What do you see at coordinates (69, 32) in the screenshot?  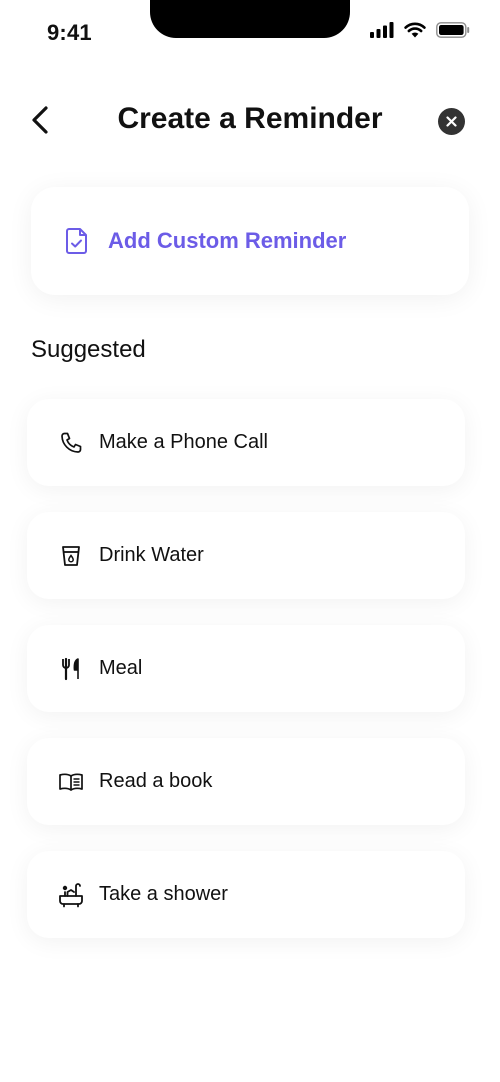 I see `status-time: 9:41` at bounding box center [69, 32].